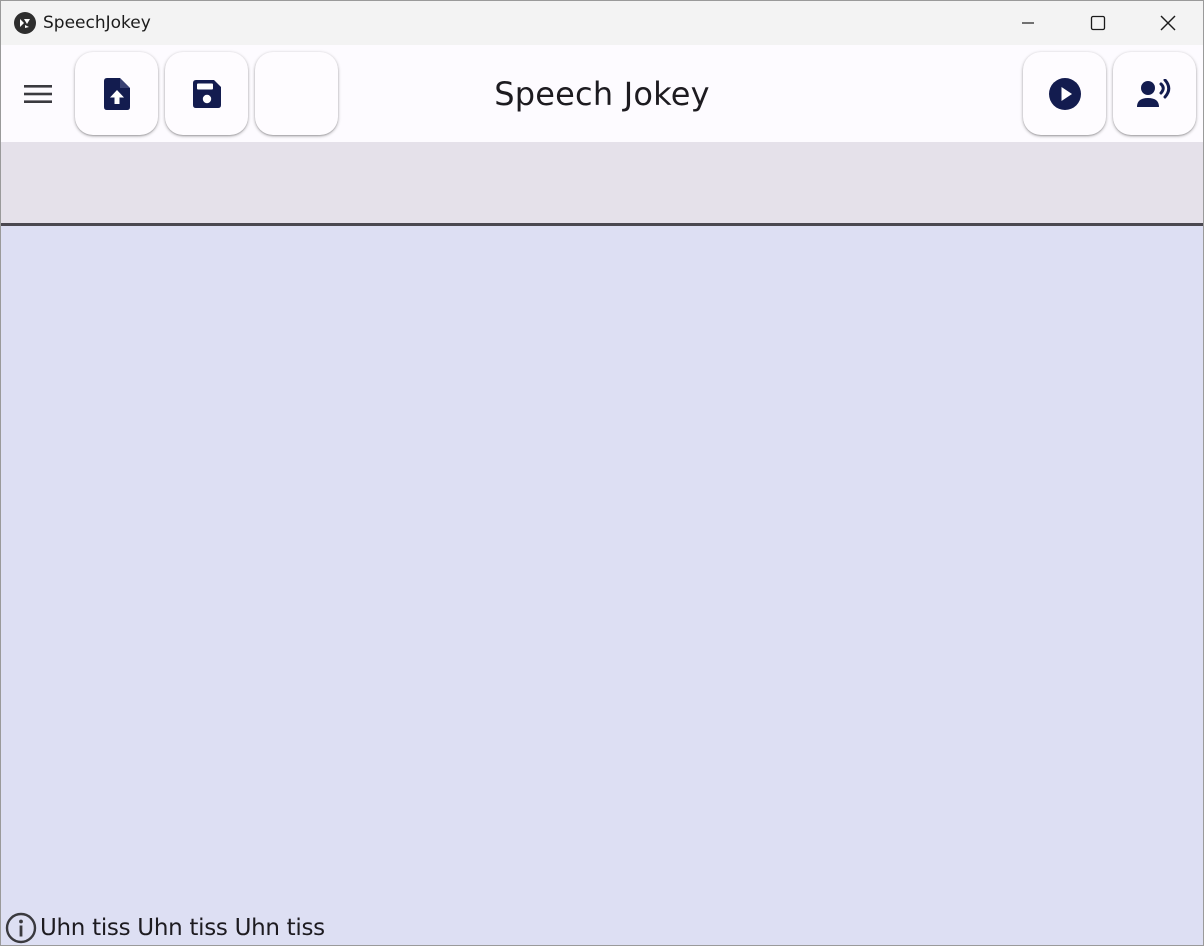 The height and width of the screenshot is (946, 1204). What do you see at coordinates (182, 928) in the screenshot?
I see `status-text: Uhn tiss Uhn tiss Uhn tiss` at bounding box center [182, 928].